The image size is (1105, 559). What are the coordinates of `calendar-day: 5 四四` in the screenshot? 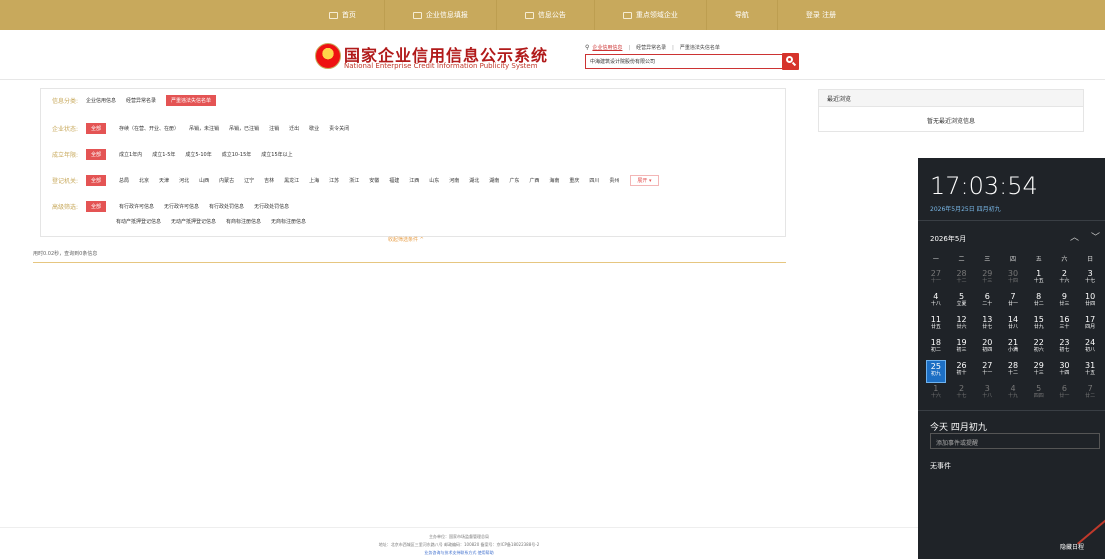 It's located at (1039, 394).